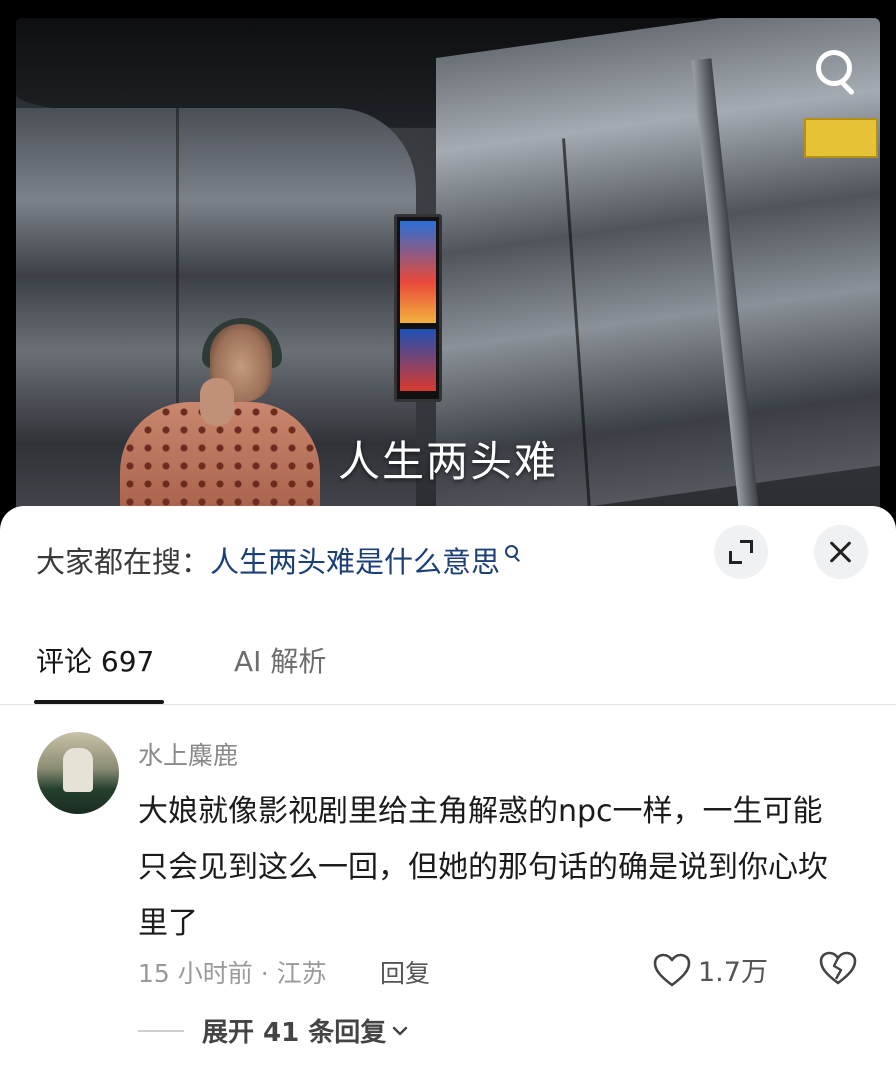 Image resolution: width=896 pixels, height=1080 pixels. I want to click on trending-search-row: 大家都在搜： 人生两头难是什么意思, so click(279, 560).